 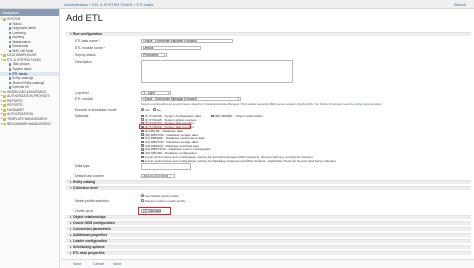 What do you see at coordinates (84, 99) in the screenshot?
I see `etl-module-label: ETL module` at bounding box center [84, 99].